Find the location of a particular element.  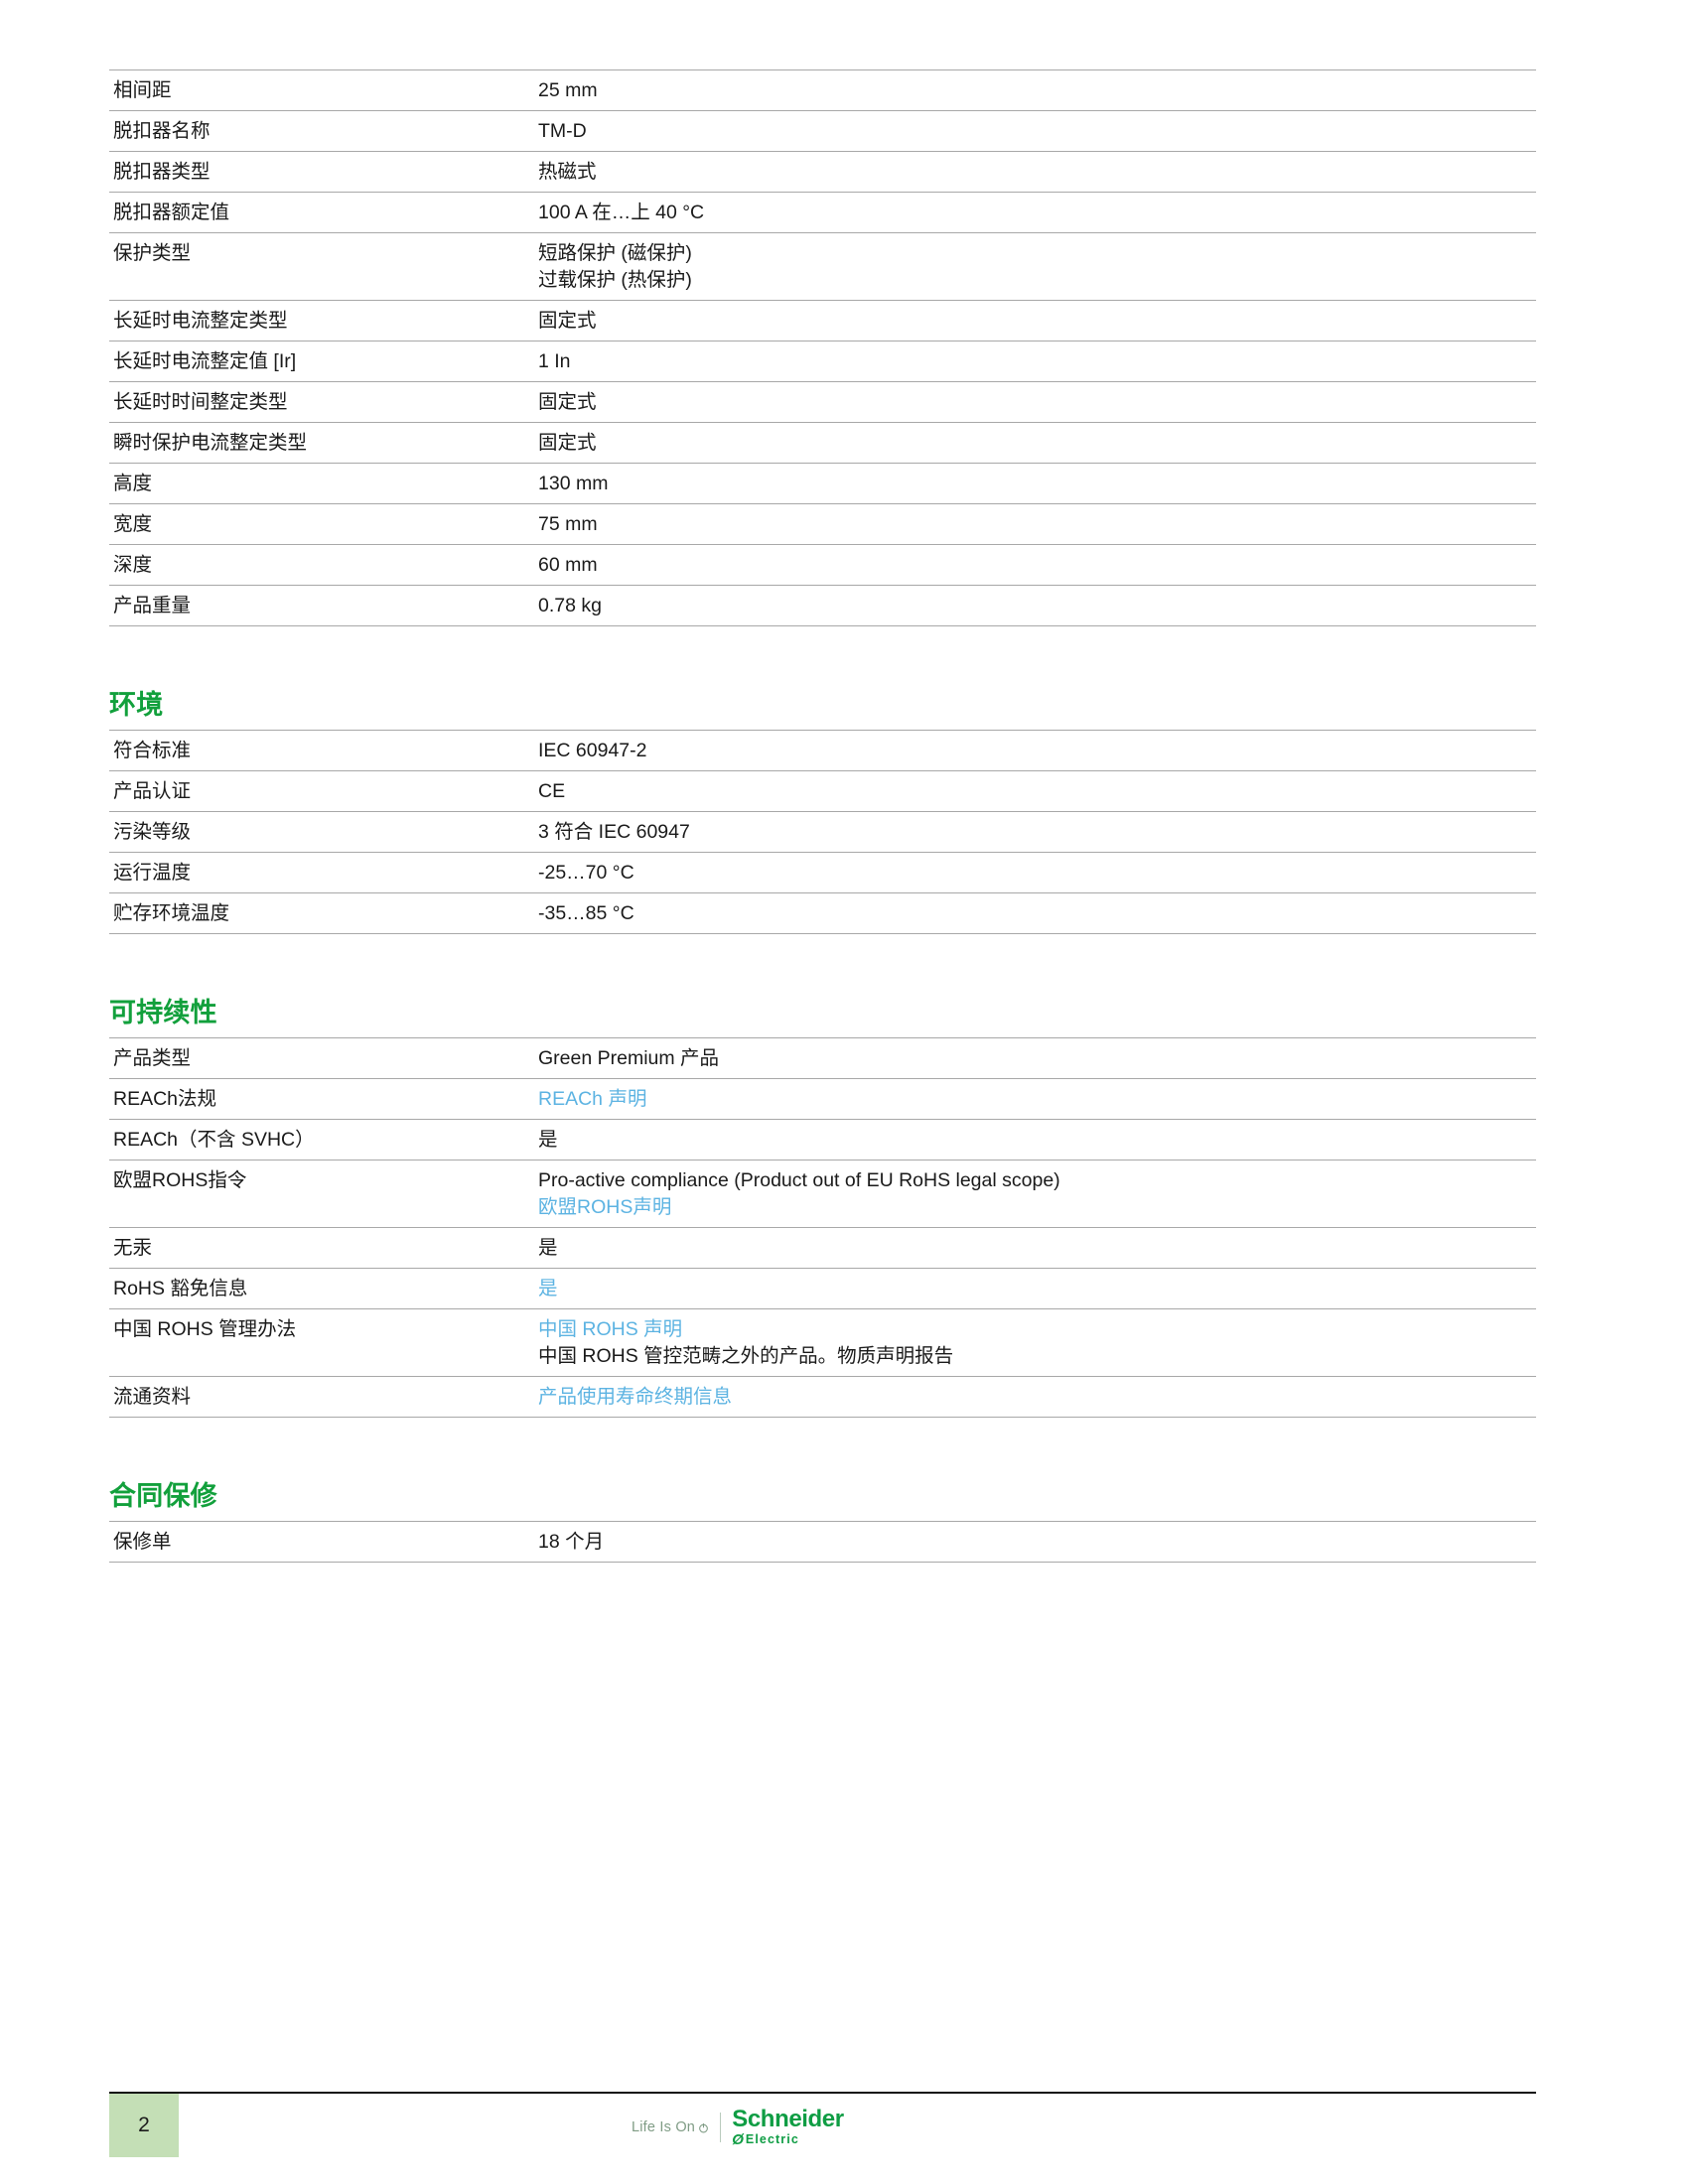

table-row: 脱扣器类型 热磁式 is located at coordinates (822, 172).